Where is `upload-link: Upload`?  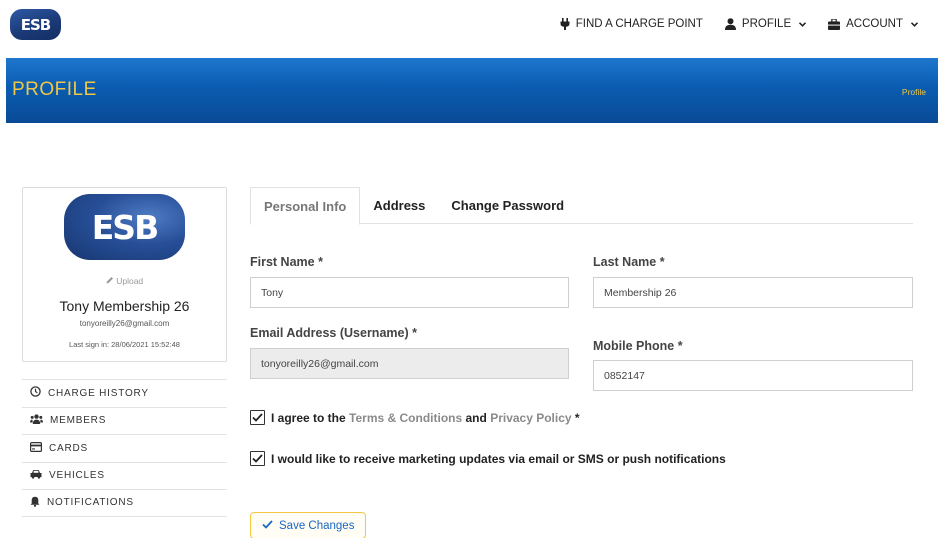
upload-link: Upload is located at coordinates (124, 281).